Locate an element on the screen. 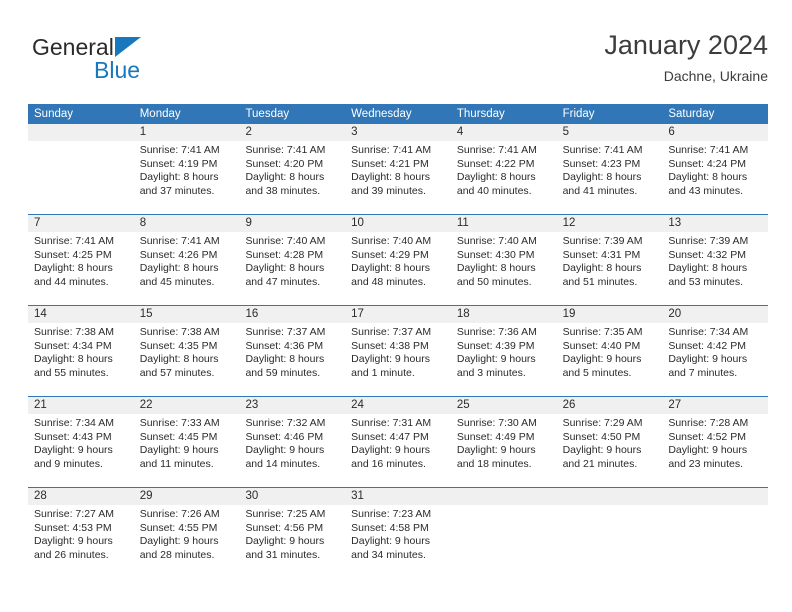 The image size is (792, 612). day-number-27: 27 is located at coordinates (715, 405).